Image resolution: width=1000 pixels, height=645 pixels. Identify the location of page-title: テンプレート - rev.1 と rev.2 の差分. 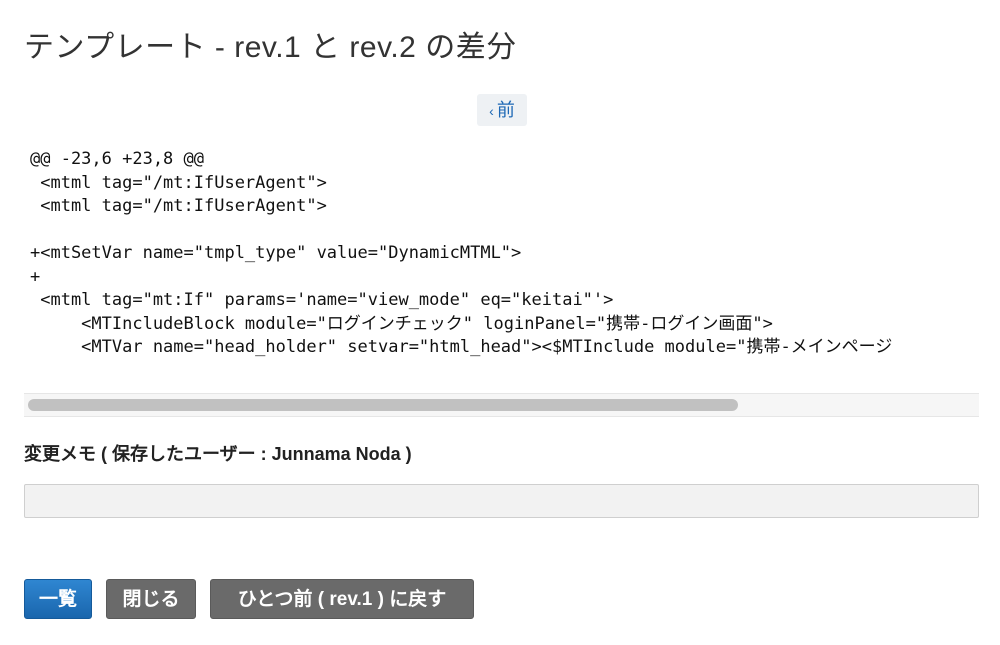
(270, 47).